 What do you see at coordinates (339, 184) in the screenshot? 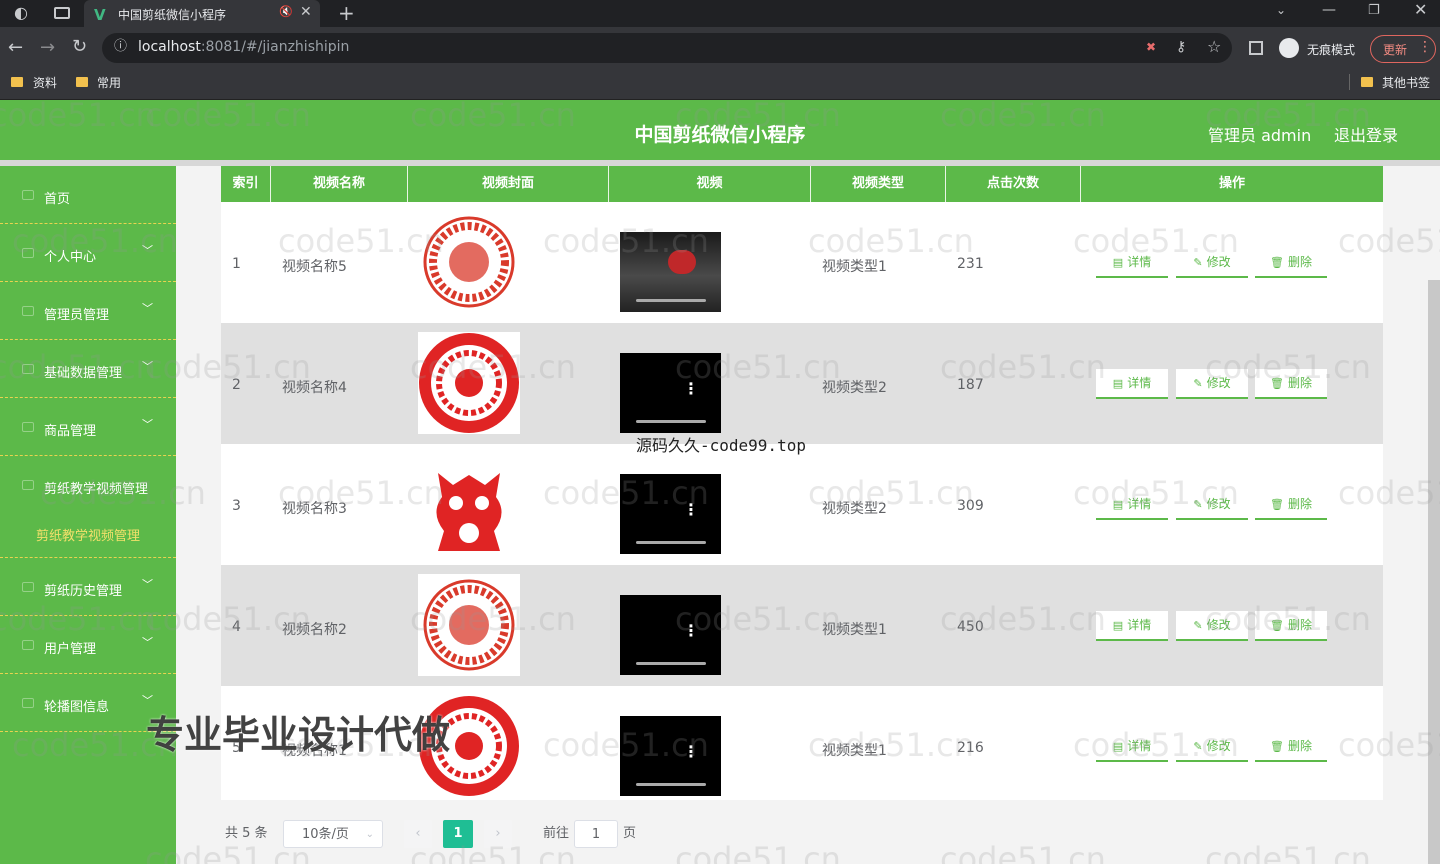
I see `header-name: 视频名称` at bounding box center [339, 184].